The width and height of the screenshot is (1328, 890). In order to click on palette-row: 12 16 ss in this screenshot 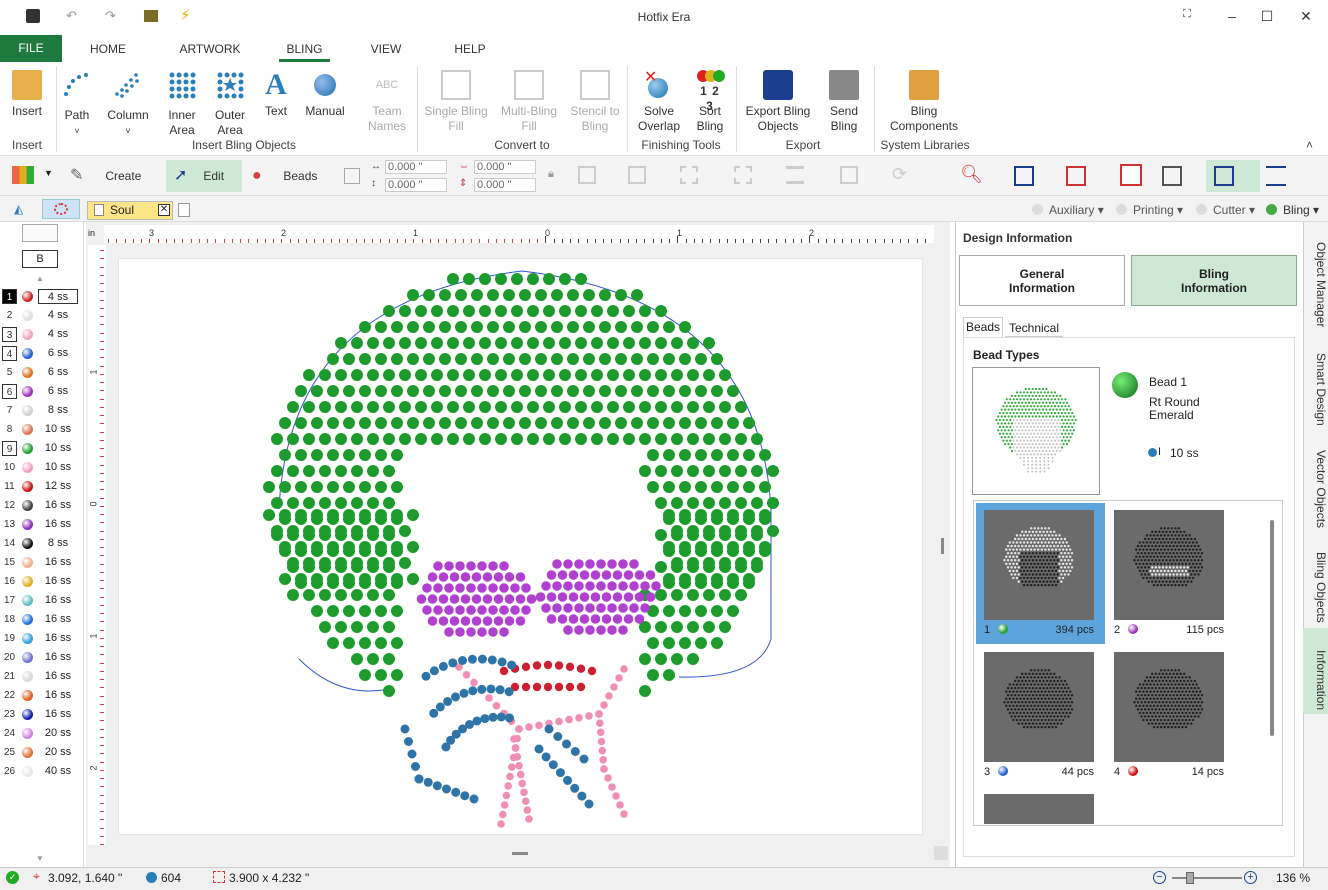, I will do `click(42, 505)`.